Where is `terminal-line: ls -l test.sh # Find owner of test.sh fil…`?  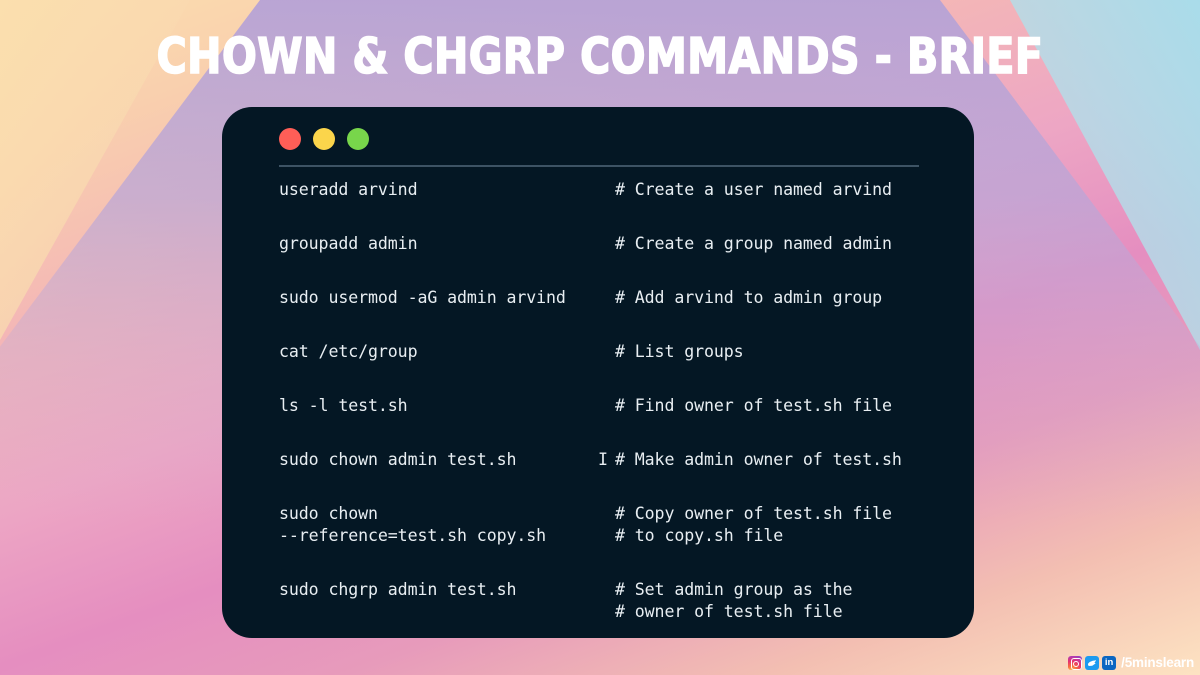 terminal-line: ls -l test.sh # Find owner of test.sh fil… is located at coordinates (624, 406).